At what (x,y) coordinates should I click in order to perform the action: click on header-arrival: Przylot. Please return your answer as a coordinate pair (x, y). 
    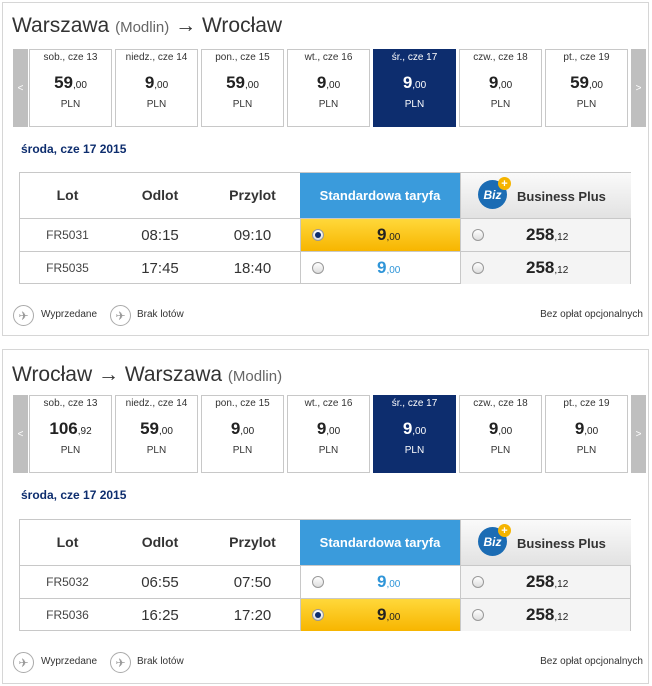
    Looking at the image, I should click on (252, 195).